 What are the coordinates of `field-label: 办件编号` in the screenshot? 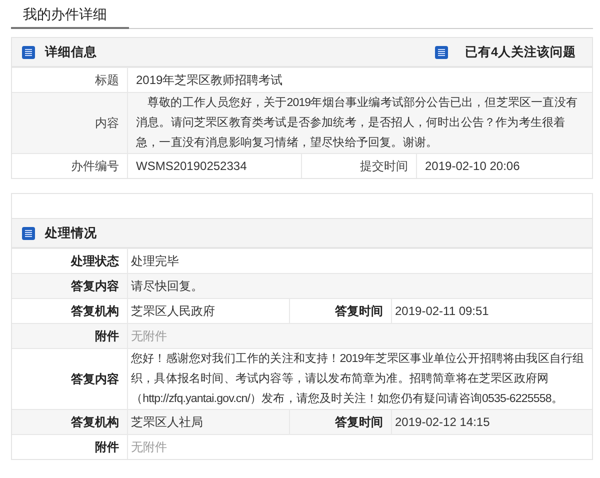 It's located at (70, 166).